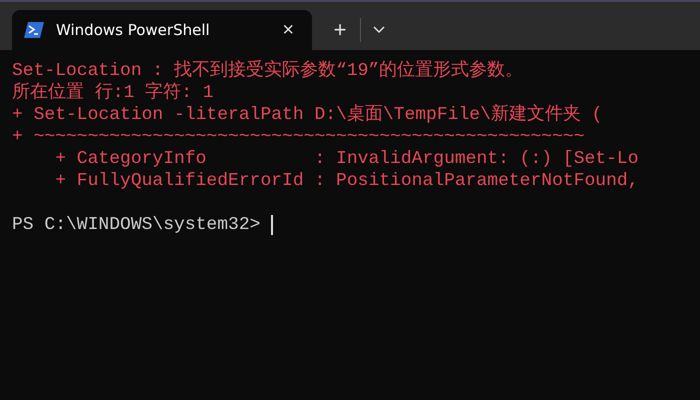 The image size is (700, 400). I want to click on chevron-down-icon, so click(379, 30).